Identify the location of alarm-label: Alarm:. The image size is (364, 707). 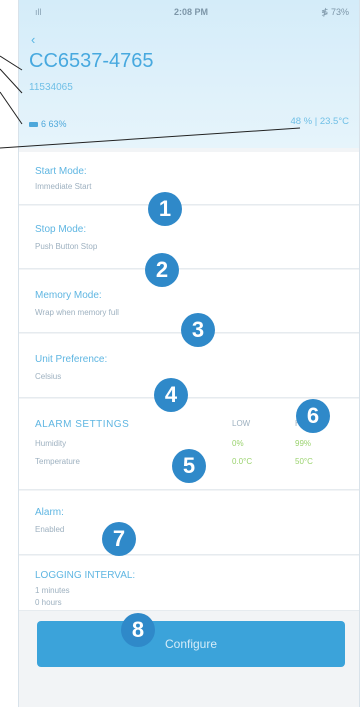
(49, 512).